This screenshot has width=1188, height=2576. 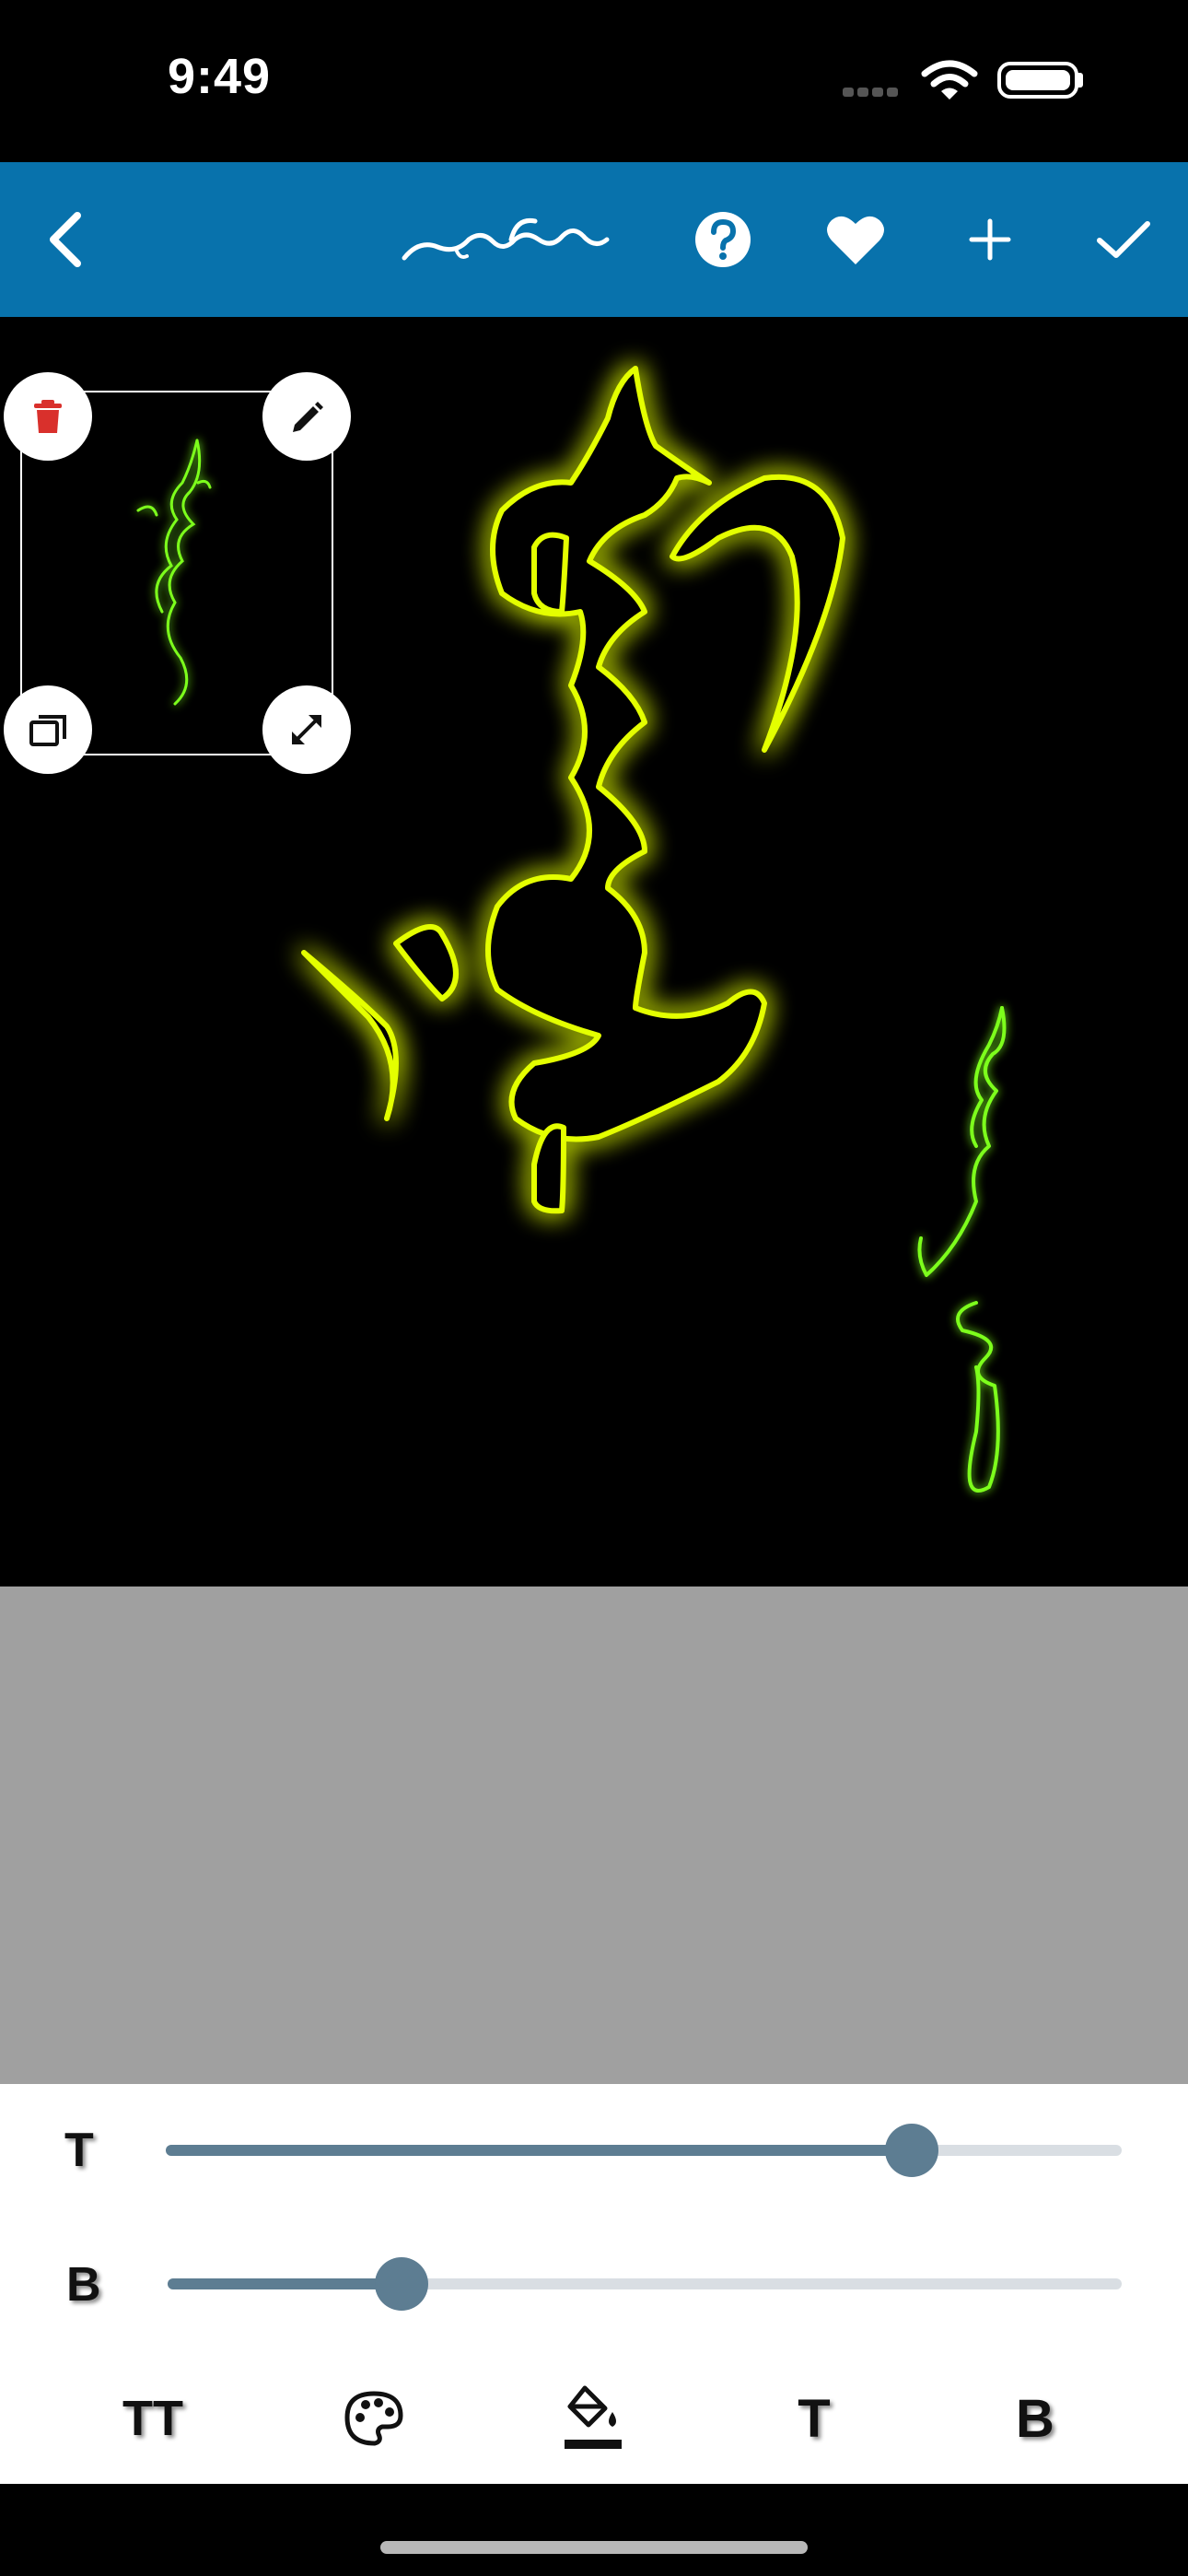 I want to click on back-icon, so click(x=65, y=239).